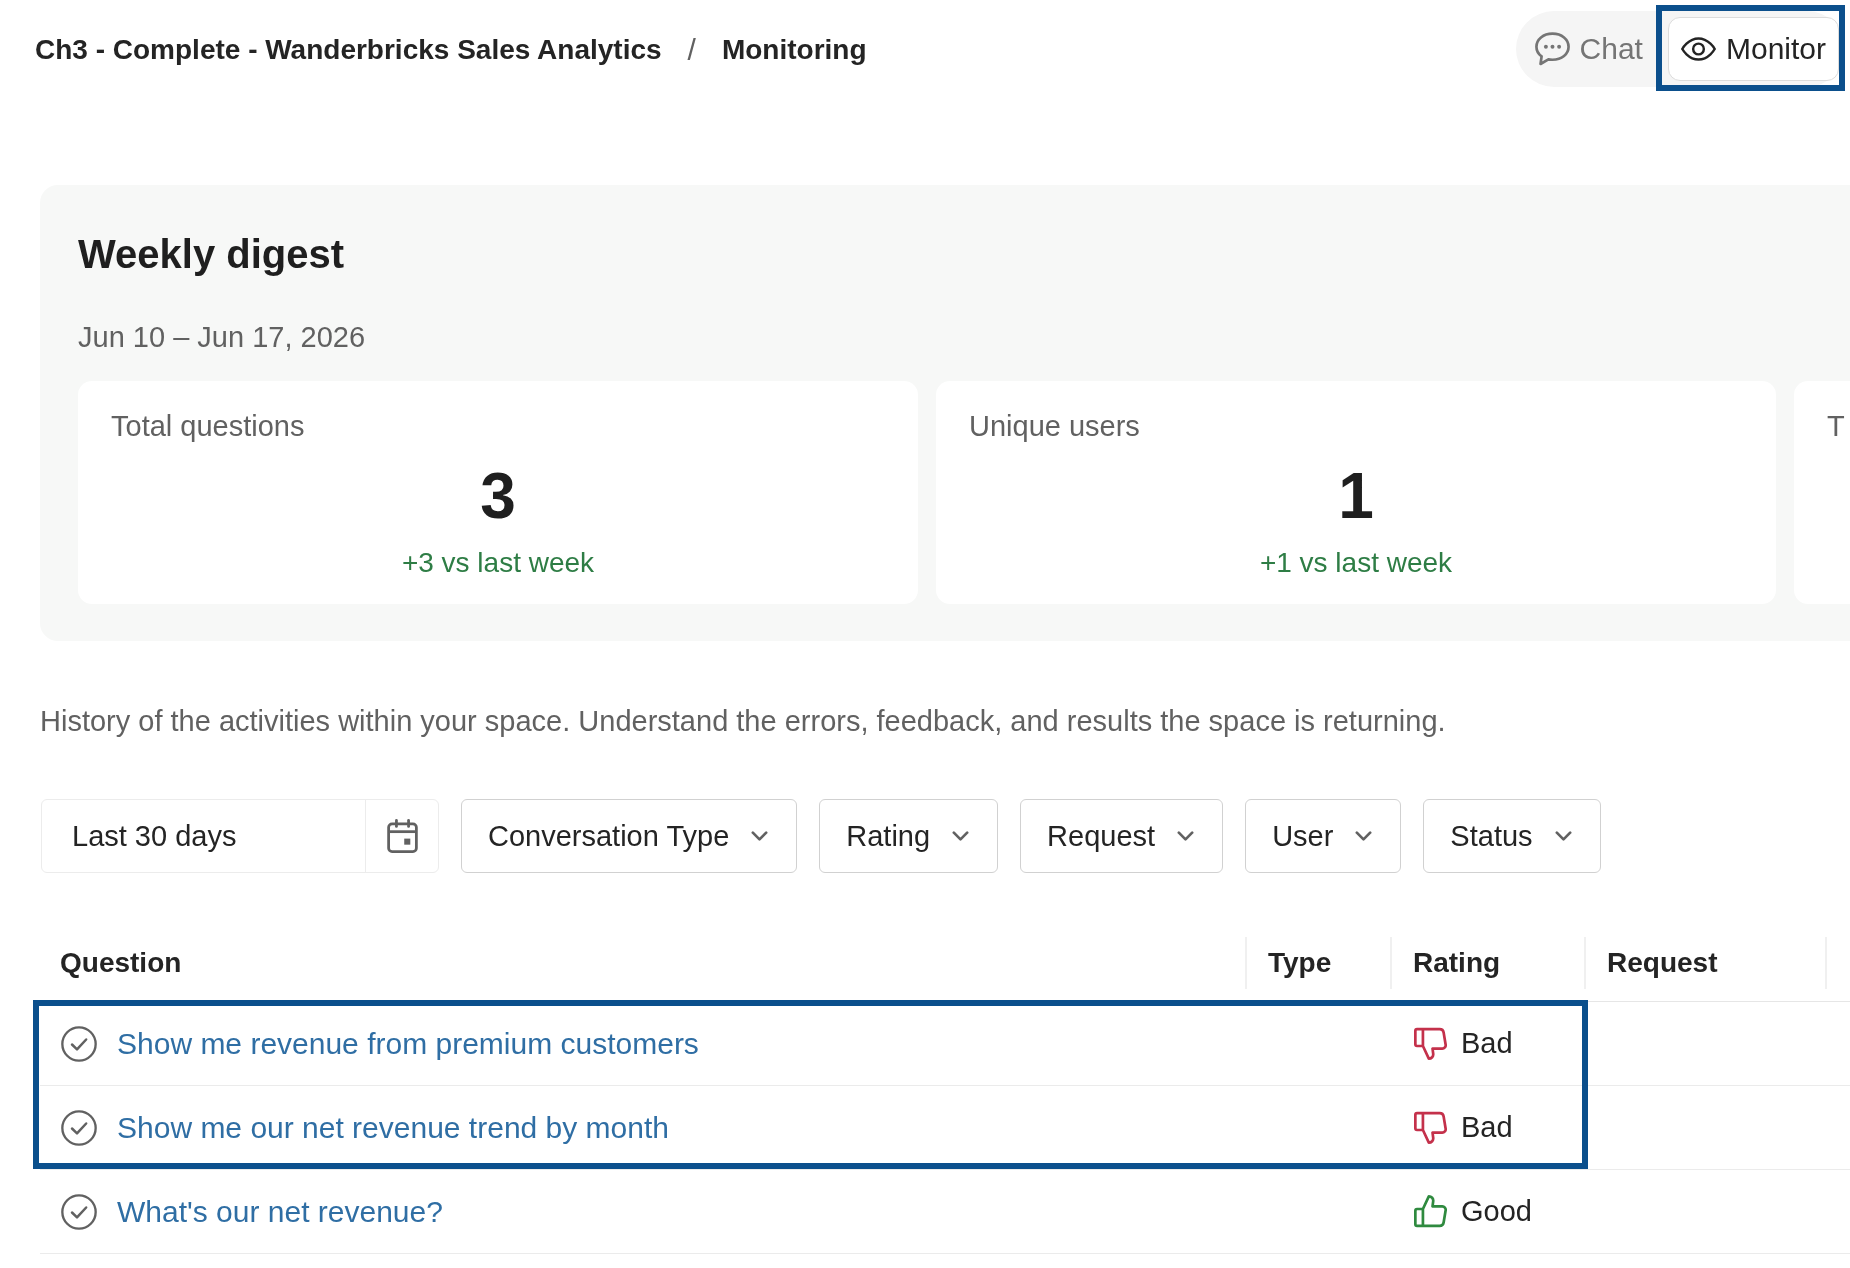  I want to click on date-range-field: Last 30 days, so click(240, 836).